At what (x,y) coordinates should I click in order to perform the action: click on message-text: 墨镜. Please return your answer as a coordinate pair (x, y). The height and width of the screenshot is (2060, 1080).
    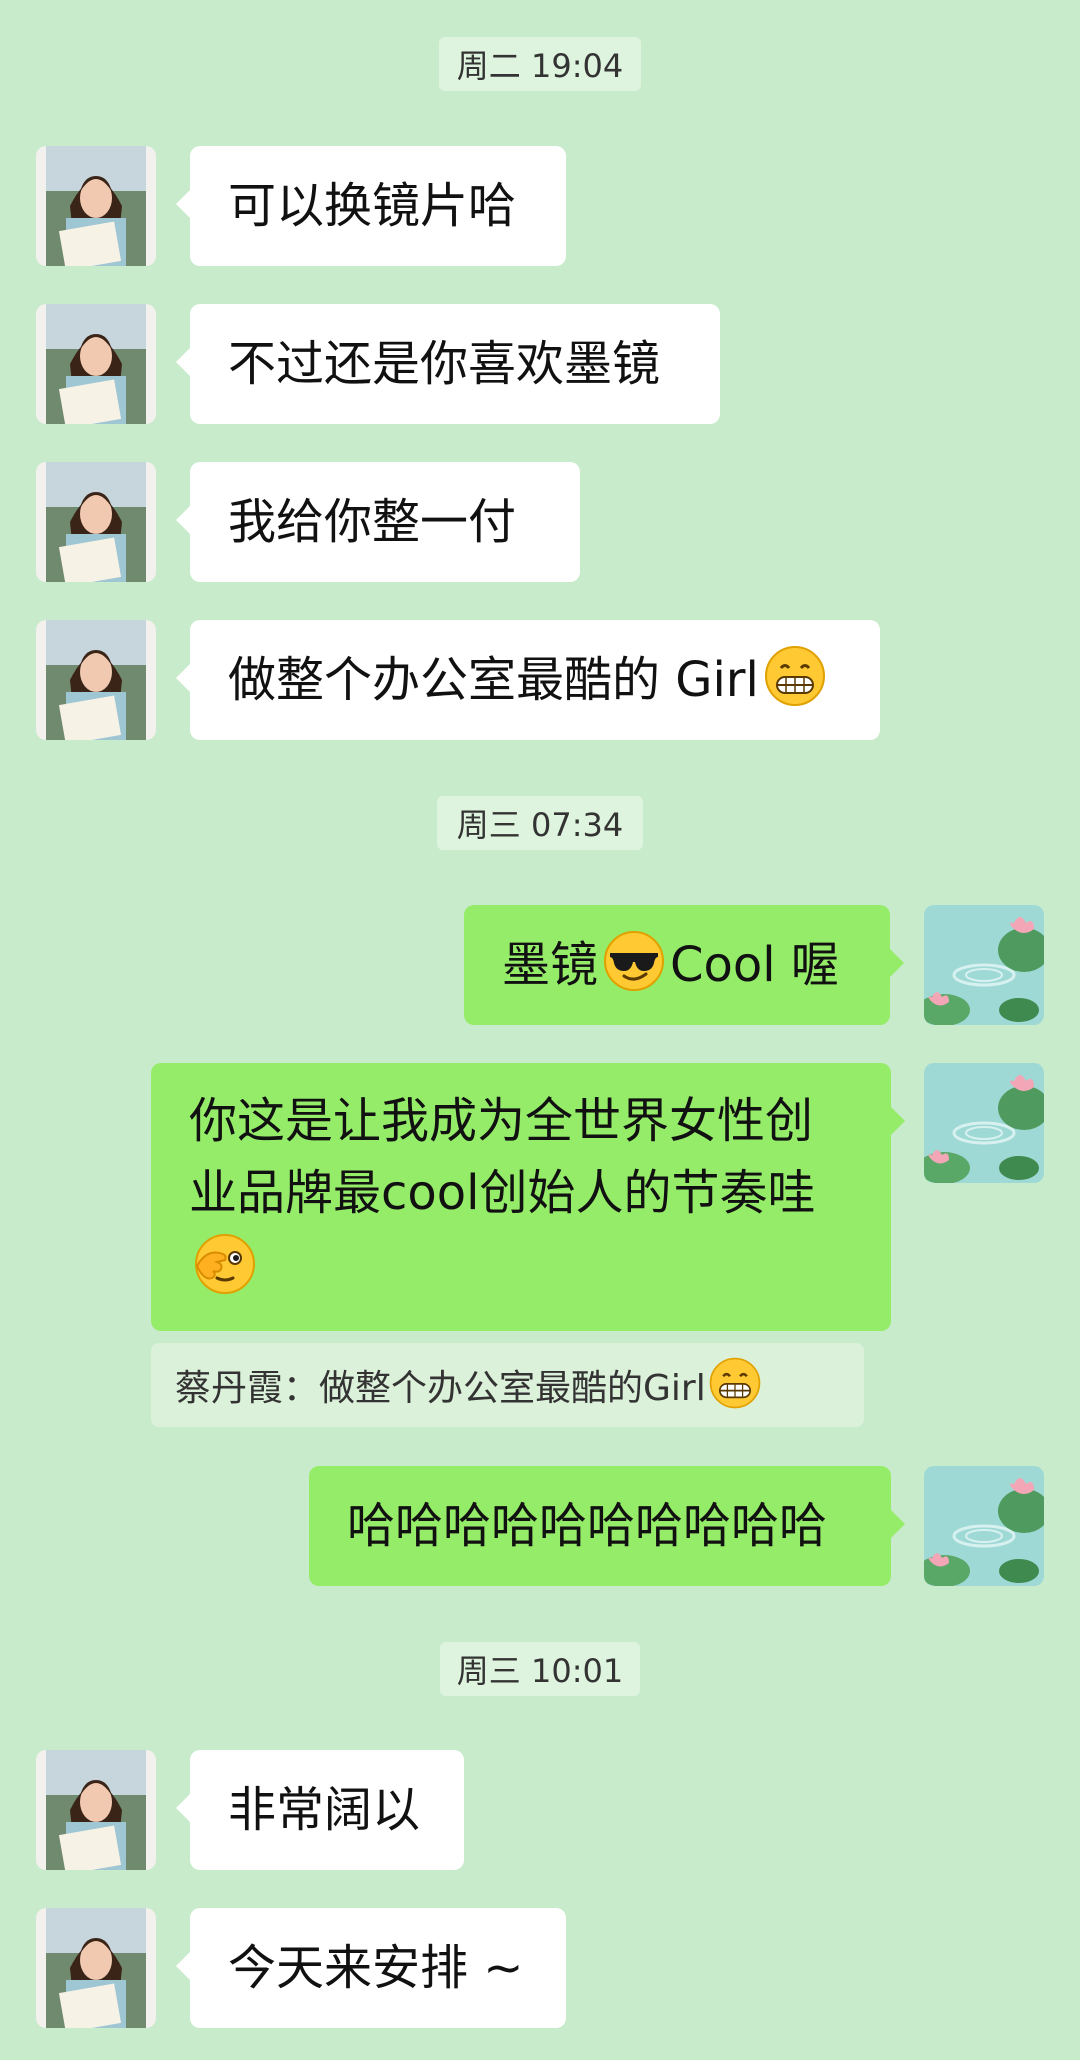
    Looking at the image, I should click on (550, 965).